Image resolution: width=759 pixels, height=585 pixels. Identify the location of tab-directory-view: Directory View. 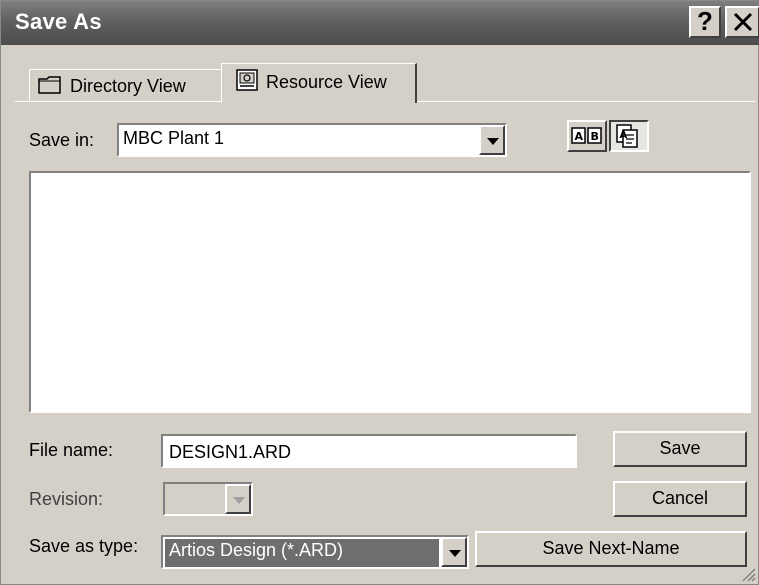
(127, 85).